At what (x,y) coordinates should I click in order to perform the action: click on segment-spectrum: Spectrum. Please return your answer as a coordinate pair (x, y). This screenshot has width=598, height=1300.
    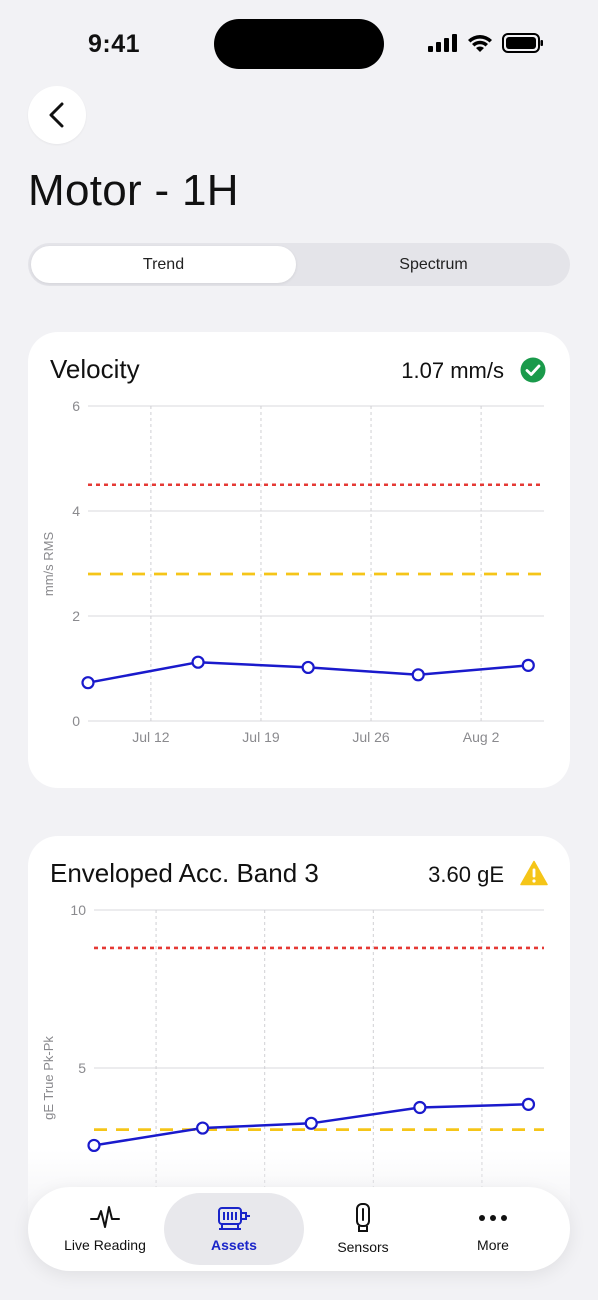
    Looking at the image, I should click on (433, 264).